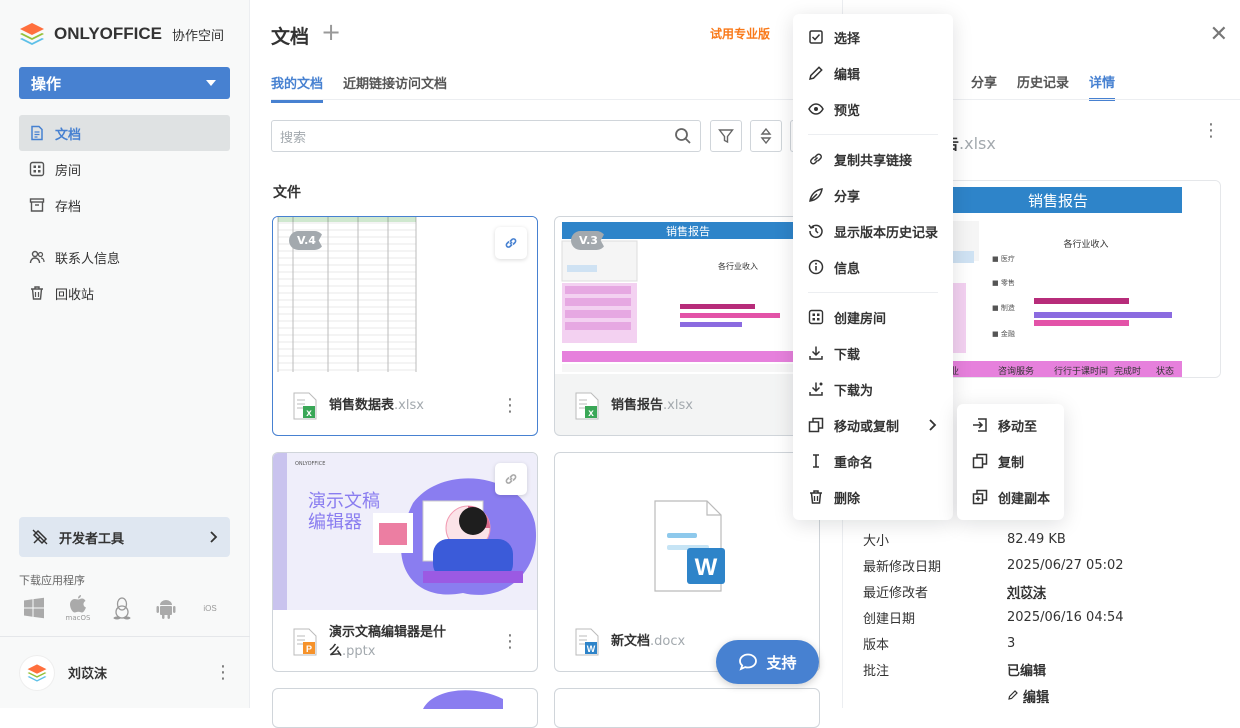  I want to click on svg-text: ■ 金融, so click(1003, 333).